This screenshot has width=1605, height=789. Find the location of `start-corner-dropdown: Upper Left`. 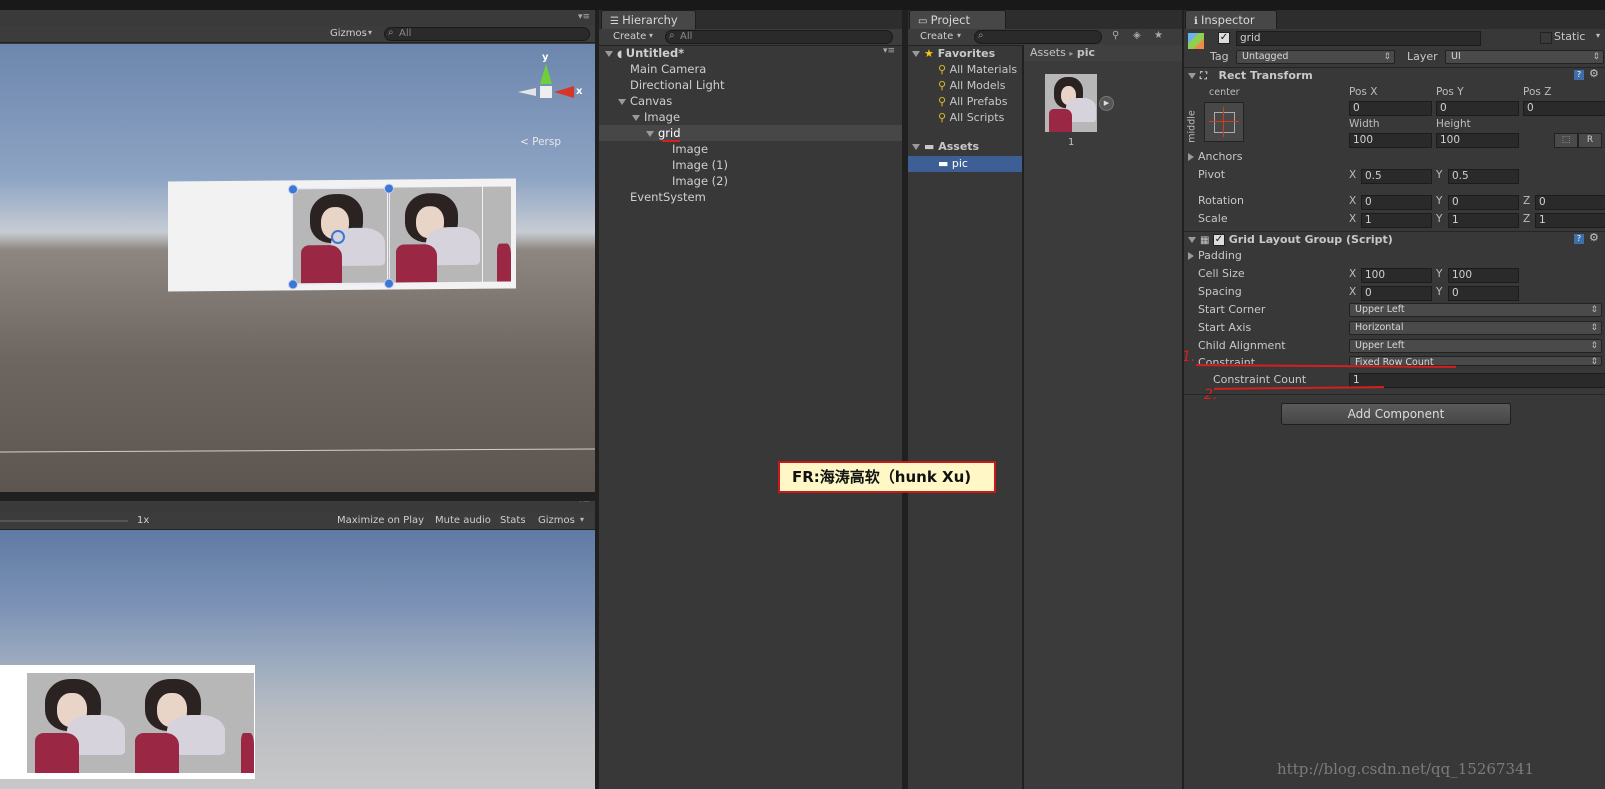

start-corner-dropdown: Upper Left is located at coordinates (1475, 310).